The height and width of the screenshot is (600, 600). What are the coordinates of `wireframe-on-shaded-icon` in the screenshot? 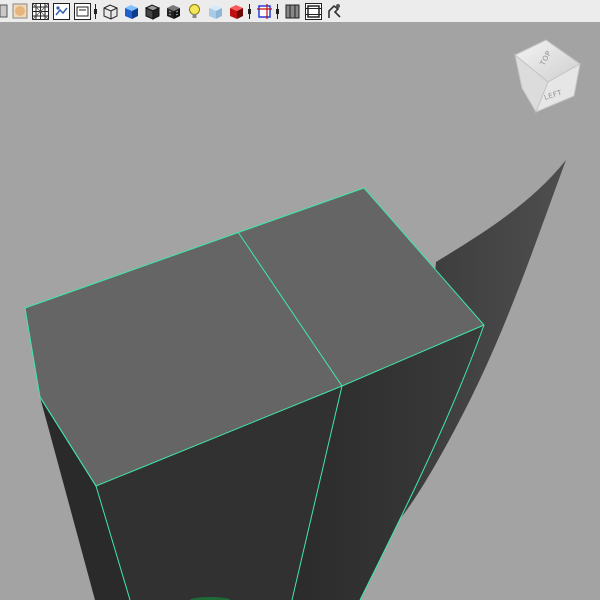 It's located at (152, 11).